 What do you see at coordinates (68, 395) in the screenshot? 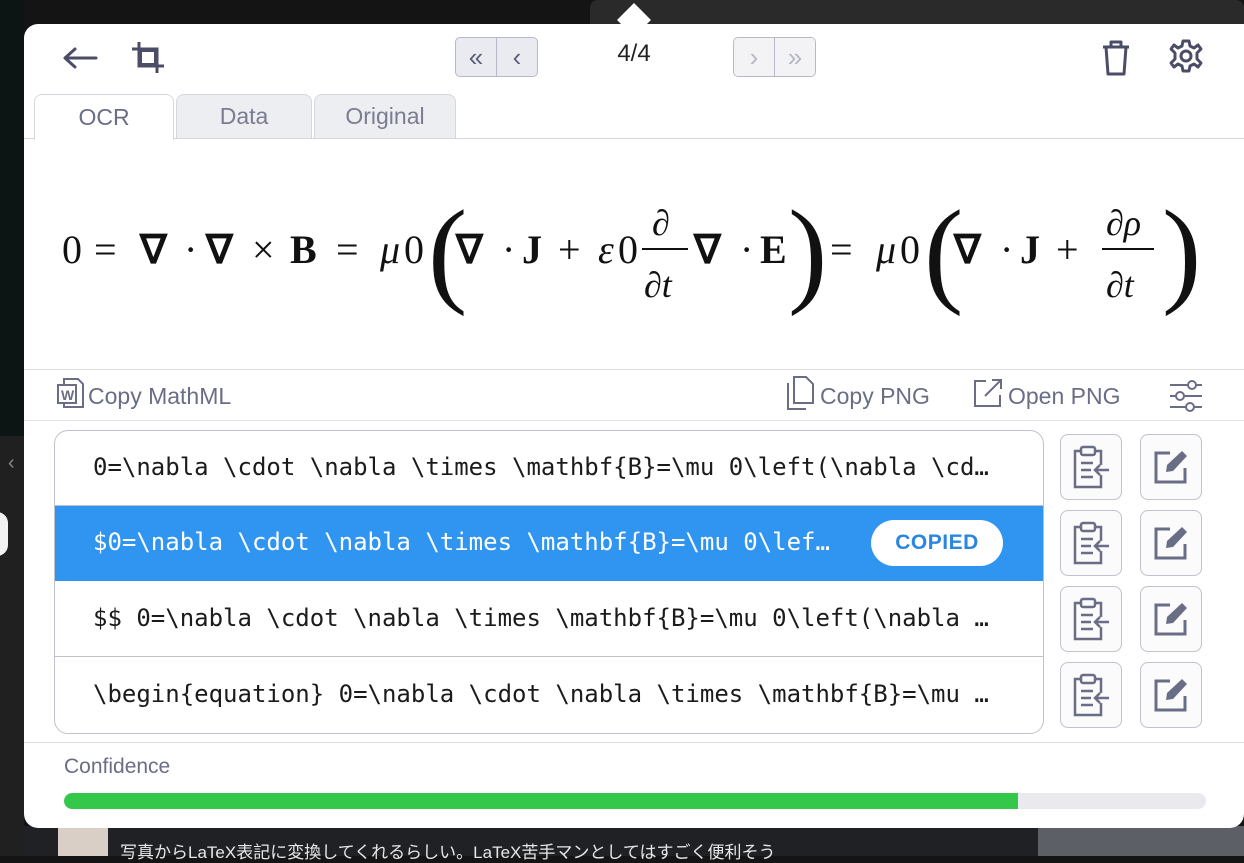
I see `svg-text: W` at bounding box center [68, 395].